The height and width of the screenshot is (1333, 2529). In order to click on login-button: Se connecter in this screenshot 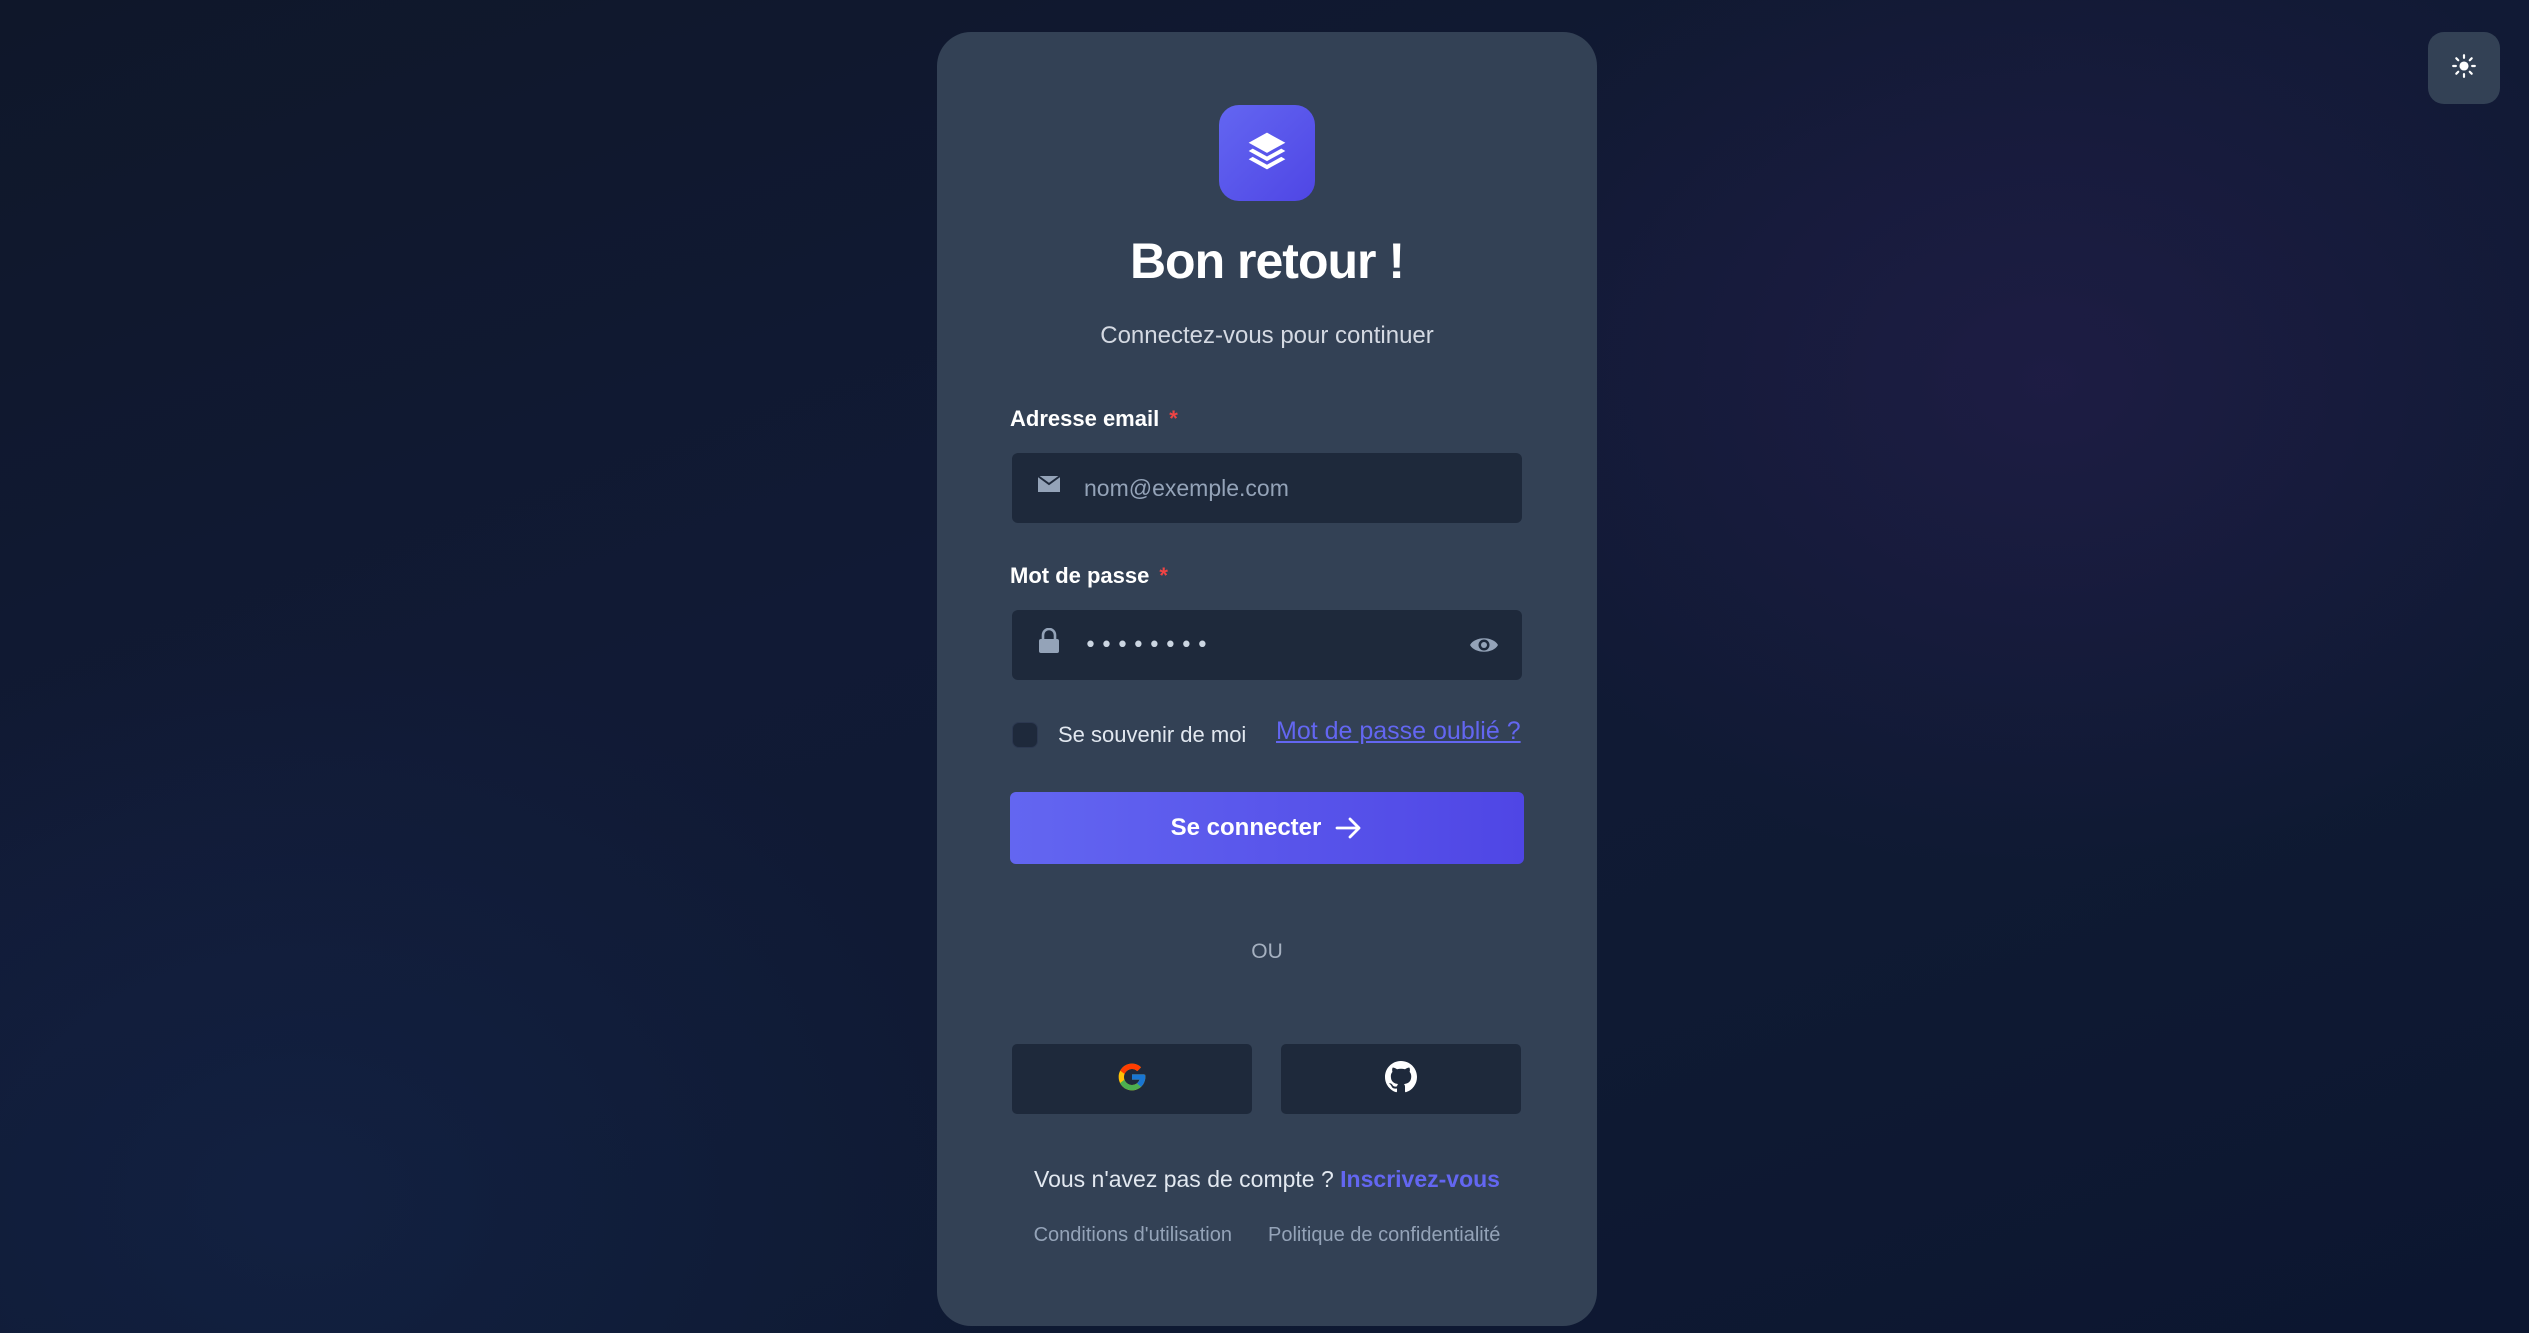, I will do `click(1267, 828)`.